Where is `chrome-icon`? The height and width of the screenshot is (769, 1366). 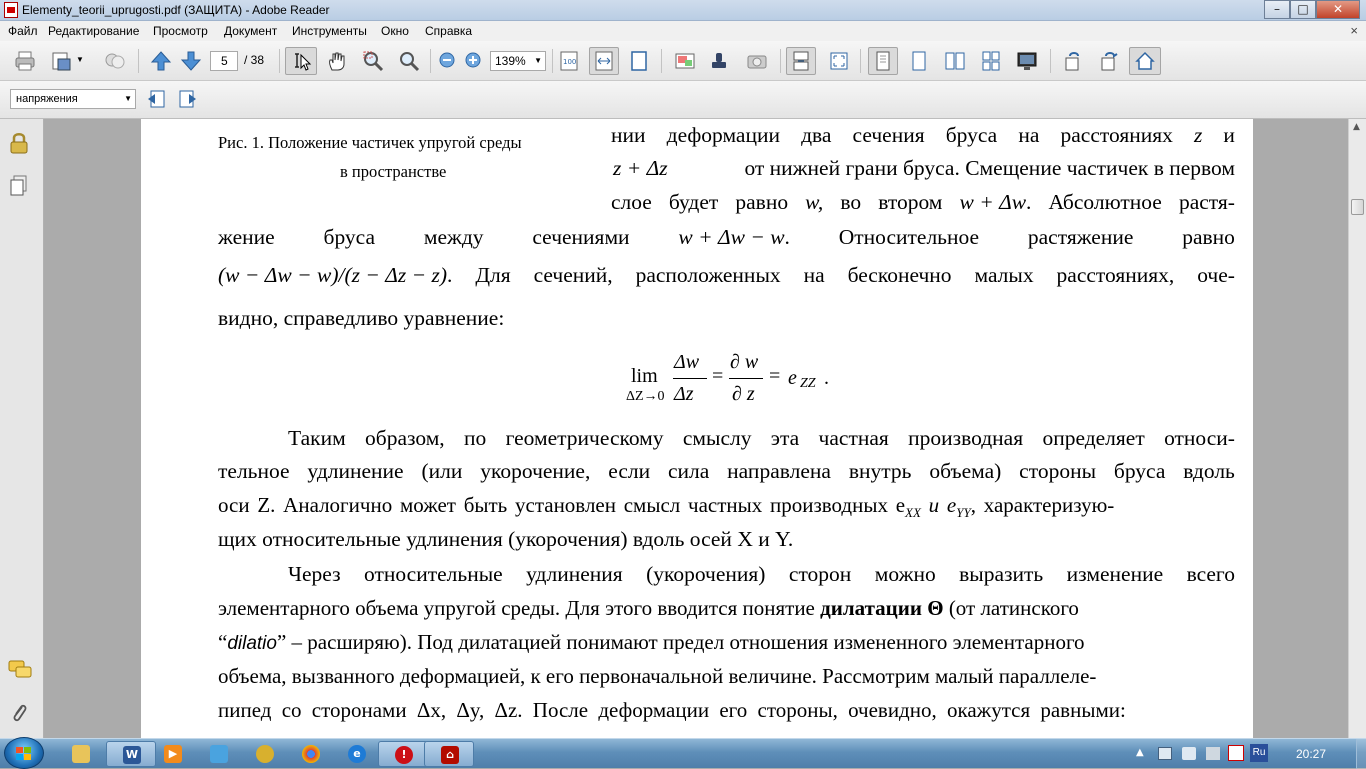
chrome-icon is located at coordinates (311, 754).